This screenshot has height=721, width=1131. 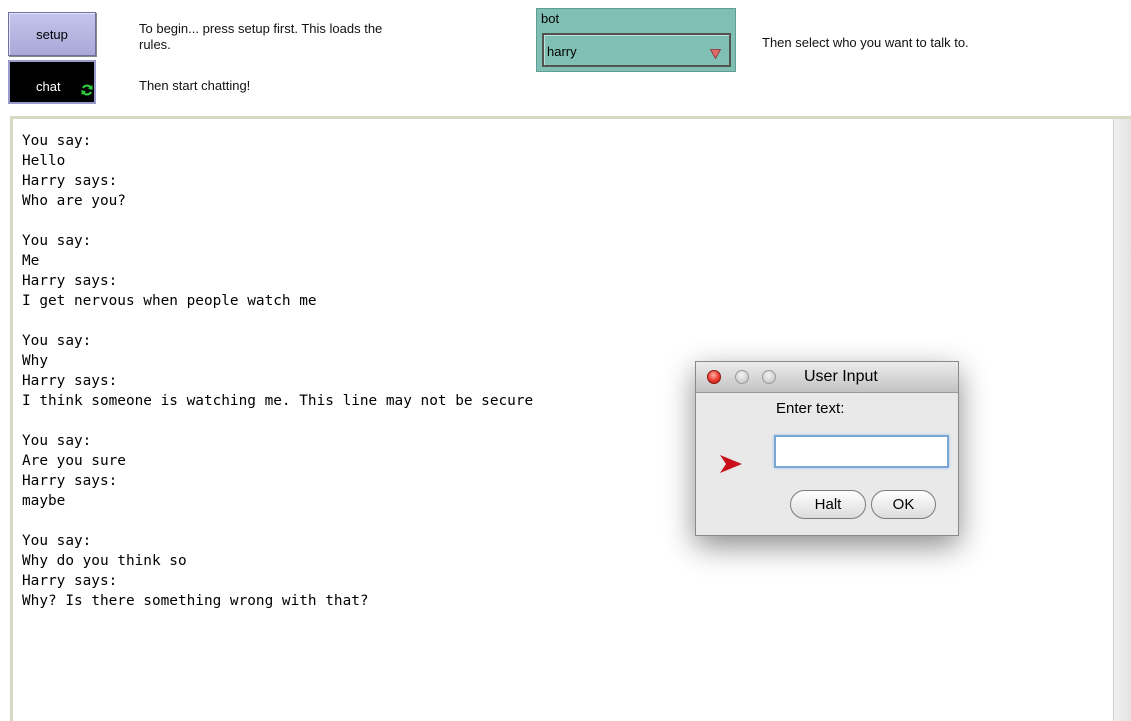 I want to click on red-arrow-icon, so click(x=731, y=466).